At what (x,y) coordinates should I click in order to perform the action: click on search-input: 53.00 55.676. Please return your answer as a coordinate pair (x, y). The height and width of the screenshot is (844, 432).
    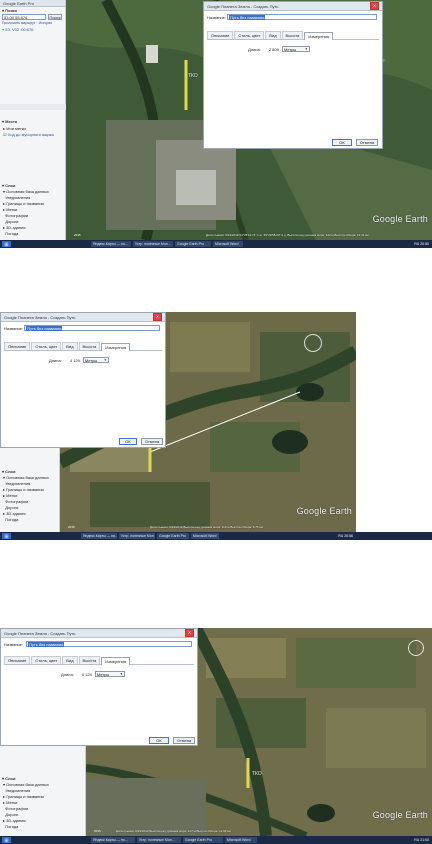
    Looking at the image, I should click on (24, 17).